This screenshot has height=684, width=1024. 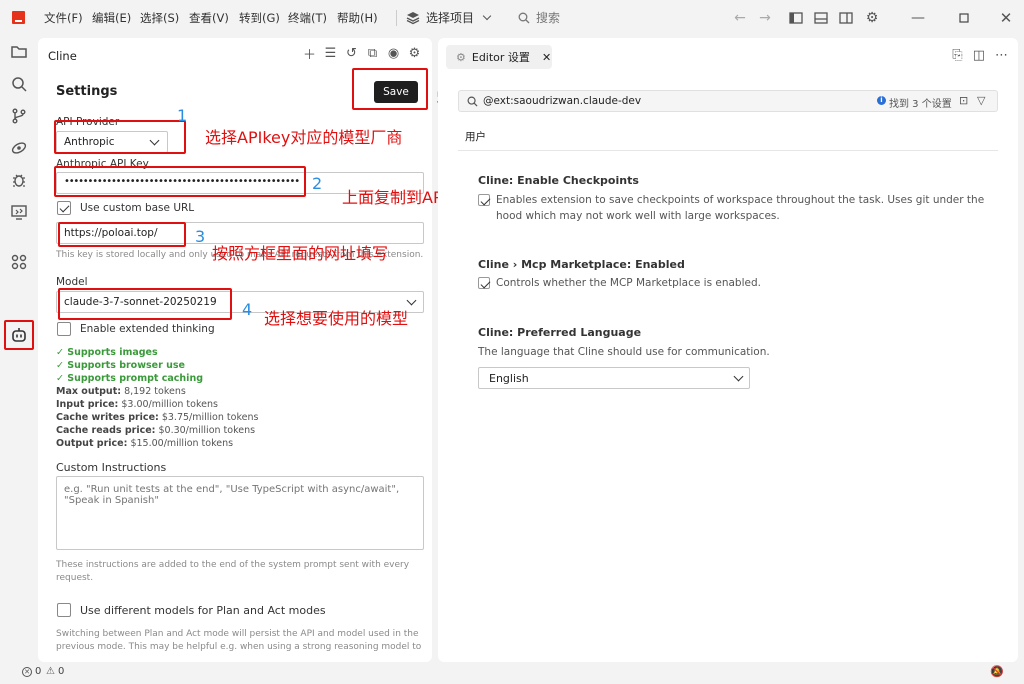 What do you see at coordinates (145, 304) in the screenshot?
I see `annotation-box-model` at bounding box center [145, 304].